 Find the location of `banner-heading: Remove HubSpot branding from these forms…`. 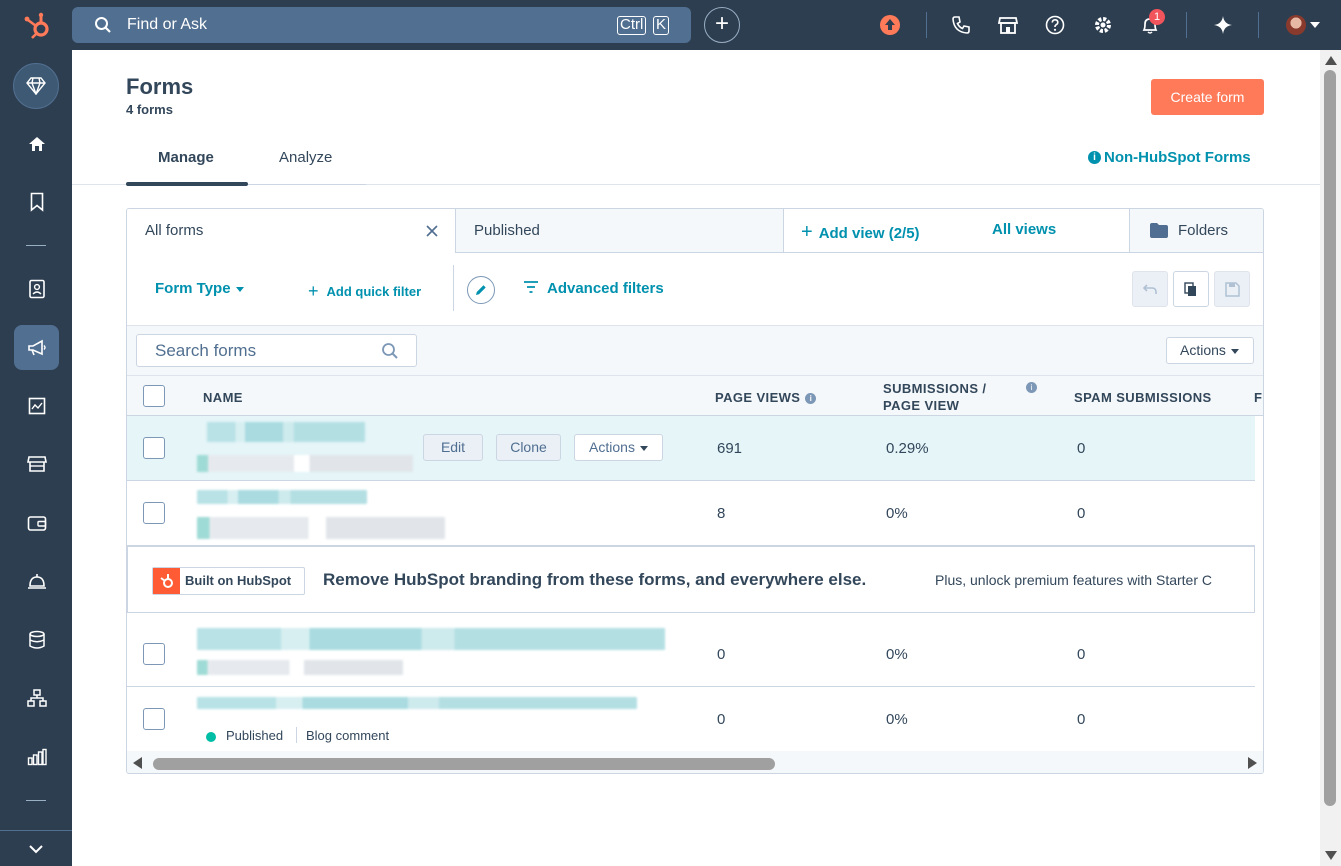

banner-heading: Remove HubSpot branding from these forms… is located at coordinates (595, 579).